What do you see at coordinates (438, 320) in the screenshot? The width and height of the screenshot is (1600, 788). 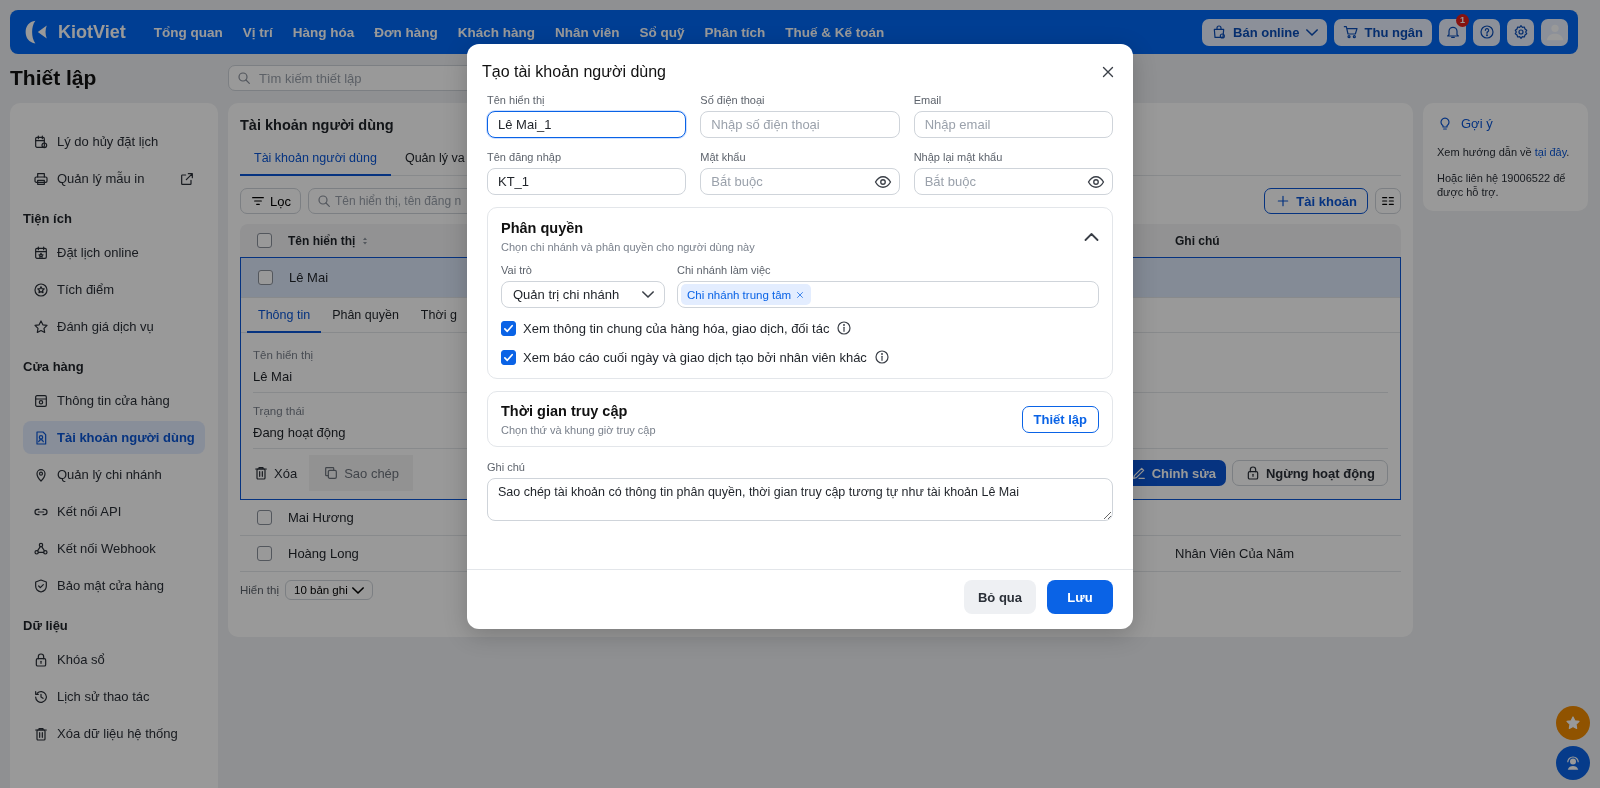 I see `tab: Thời g` at bounding box center [438, 320].